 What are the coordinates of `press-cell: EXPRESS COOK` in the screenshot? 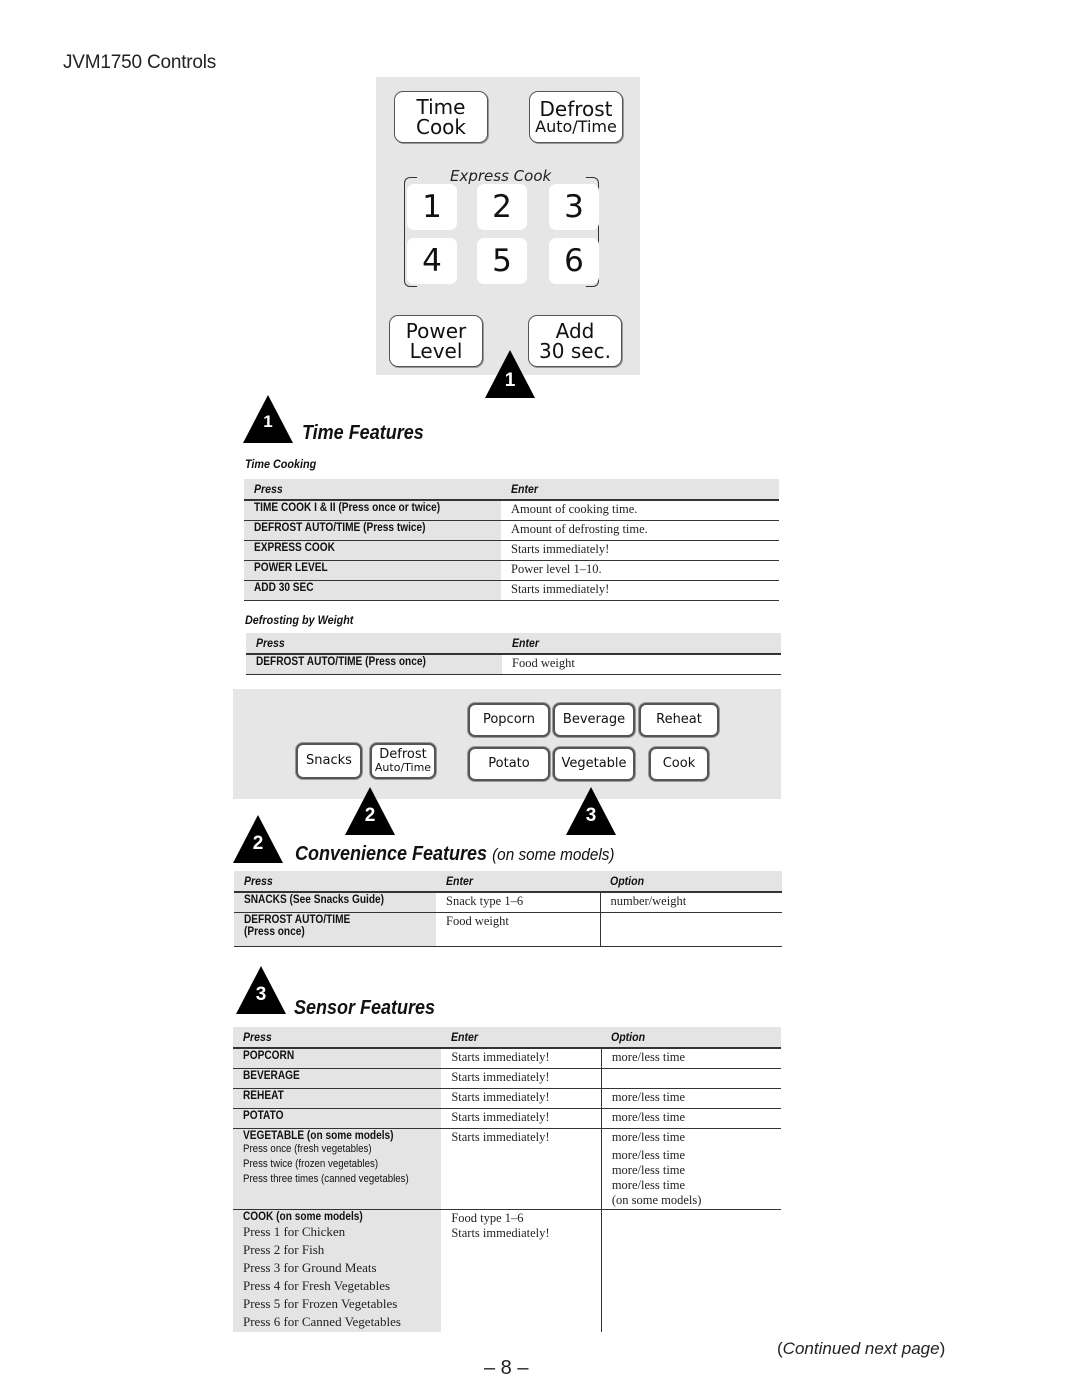 It's located at (372, 550).